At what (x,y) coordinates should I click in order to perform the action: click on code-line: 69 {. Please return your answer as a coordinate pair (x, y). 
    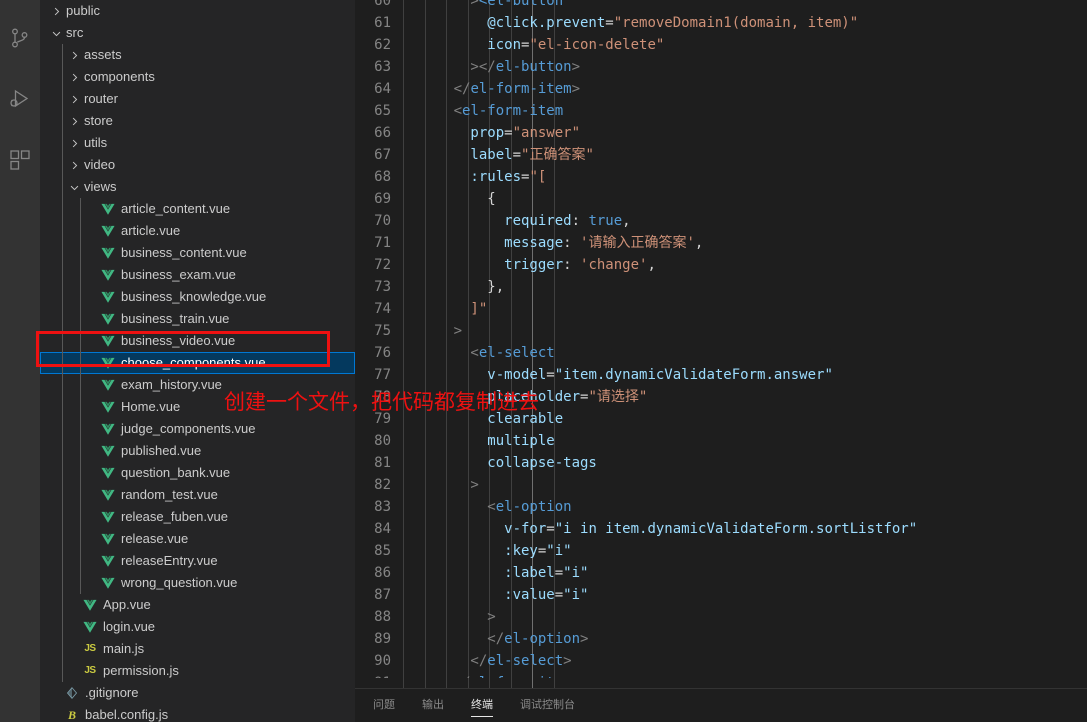
    Looking at the image, I should click on (721, 199).